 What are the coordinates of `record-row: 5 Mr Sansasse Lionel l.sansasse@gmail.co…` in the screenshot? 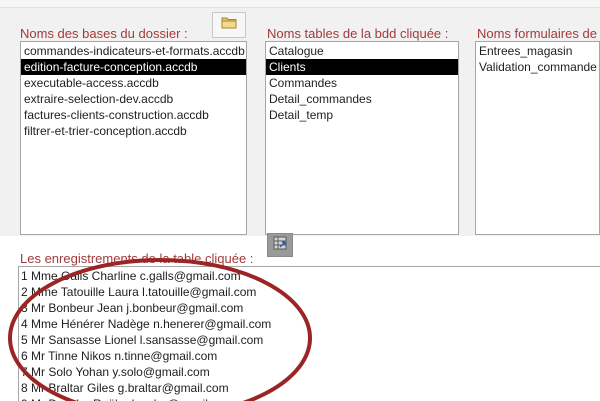 It's located at (309, 340).